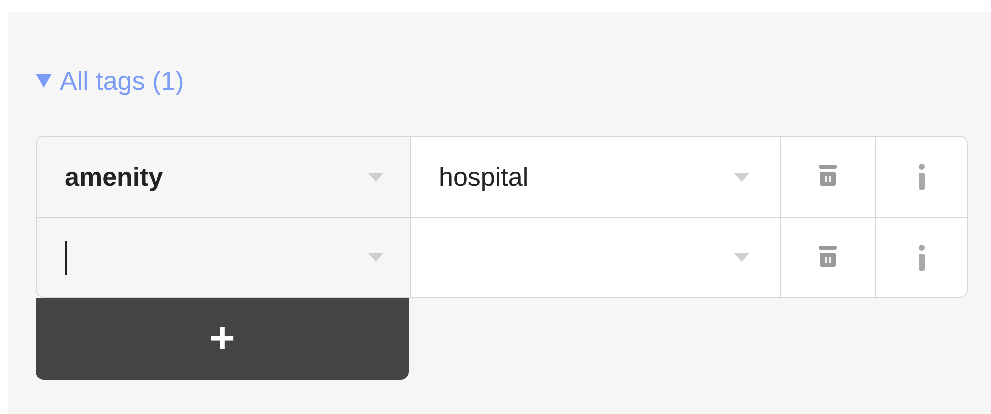 This screenshot has height=414, width=991. What do you see at coordinates (224, 177) in the screenshot?
I see `key-combobox: amenity` at bounding box center [224, 177].